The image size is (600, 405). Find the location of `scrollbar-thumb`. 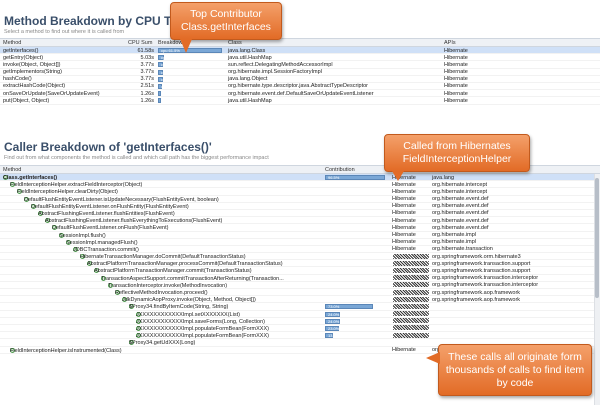

scrollbar-thumb is located at coordinates (597, 238).